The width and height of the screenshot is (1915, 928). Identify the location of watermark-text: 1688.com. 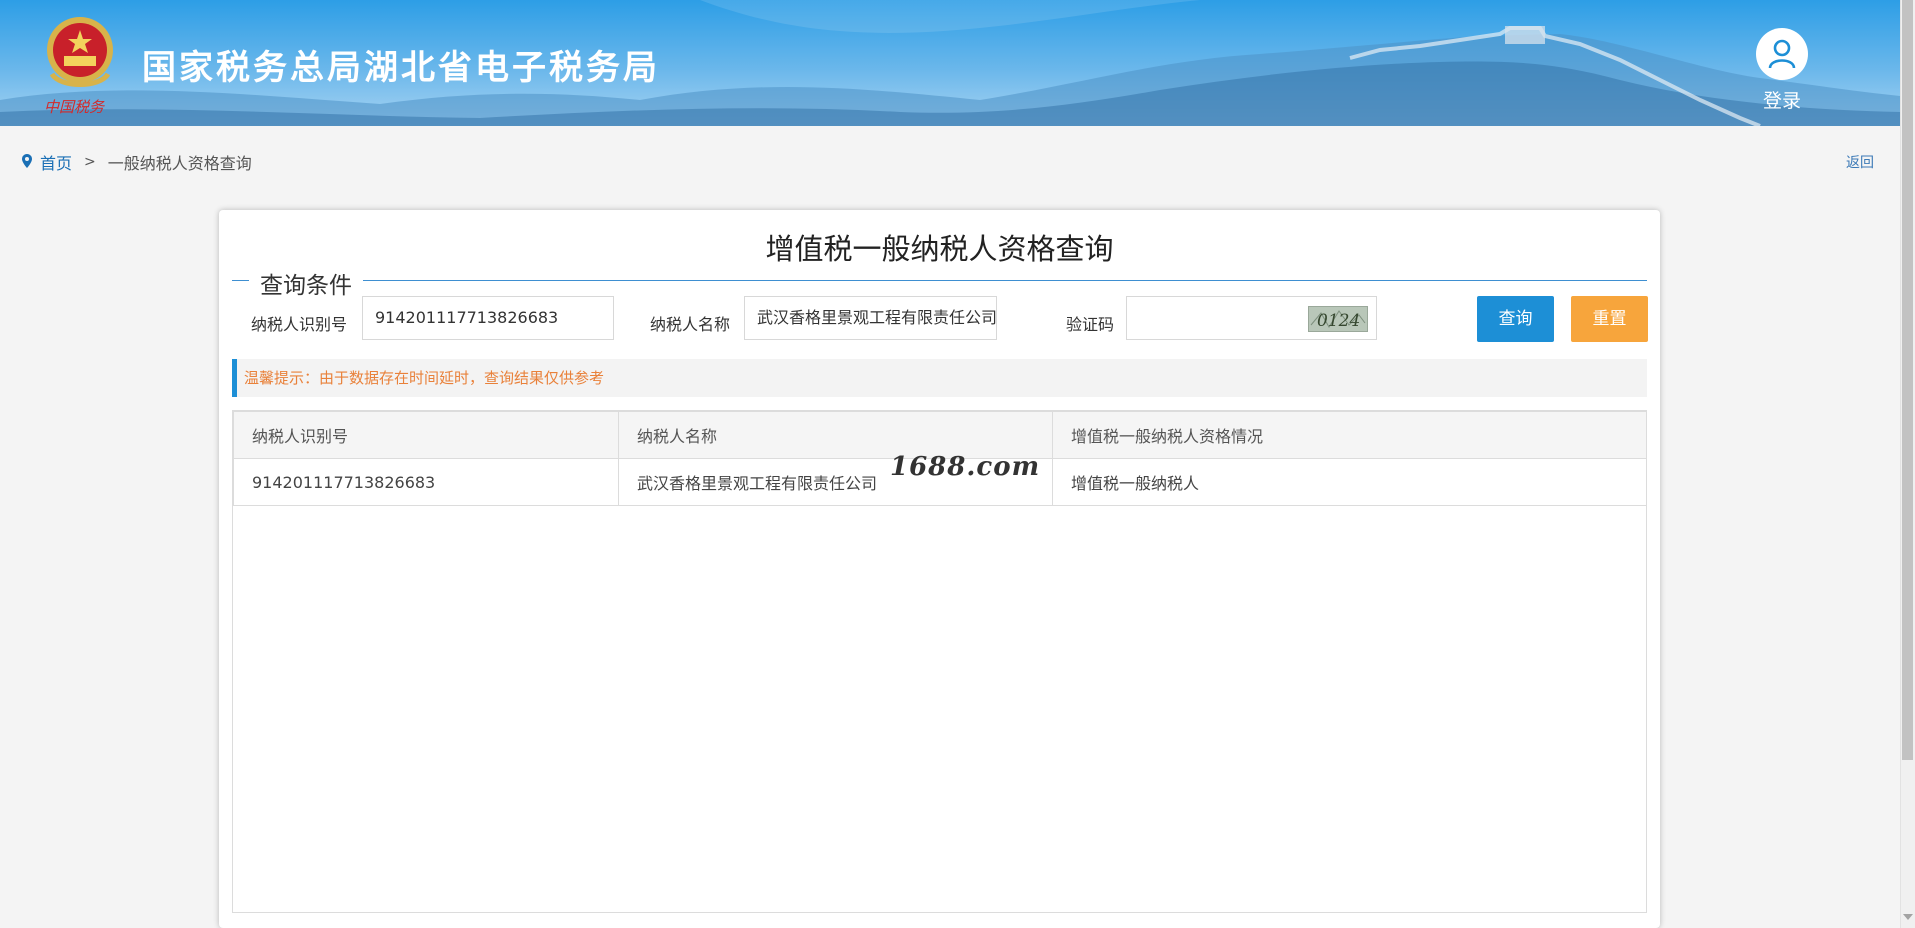
(965, 467).